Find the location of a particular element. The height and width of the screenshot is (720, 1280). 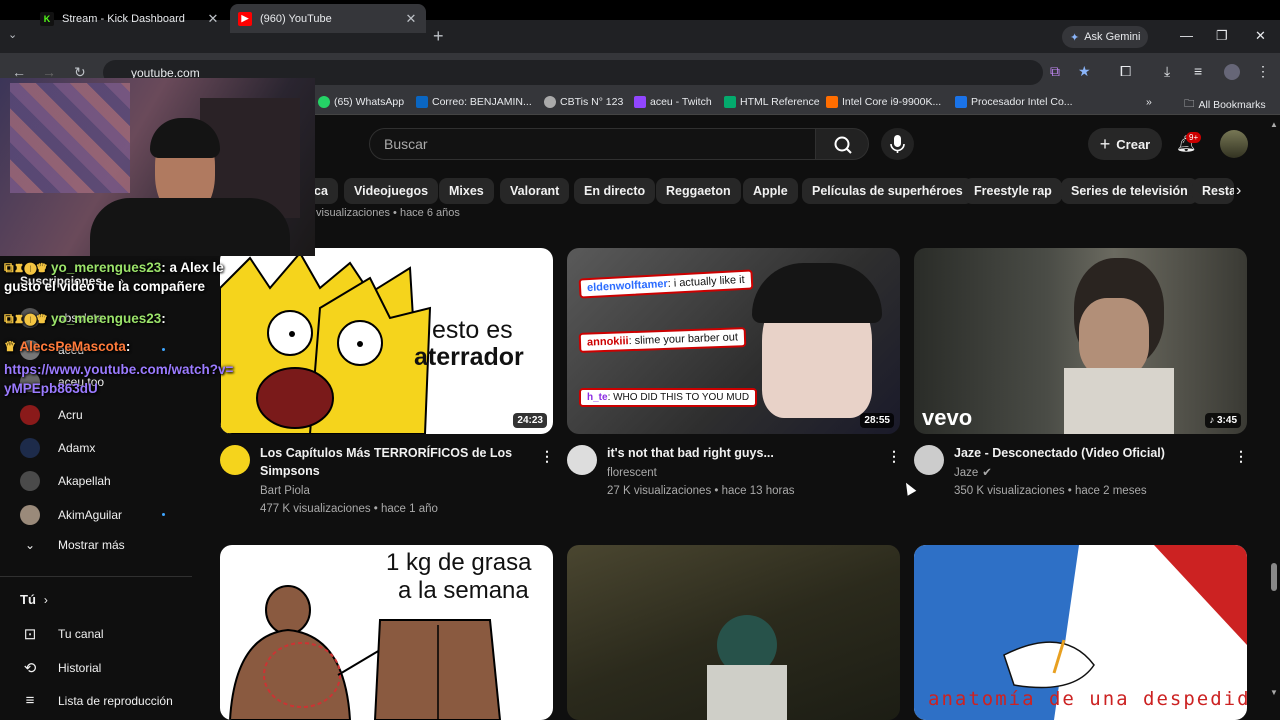

chat-user: annokiii is located at coordinates (607, 342).